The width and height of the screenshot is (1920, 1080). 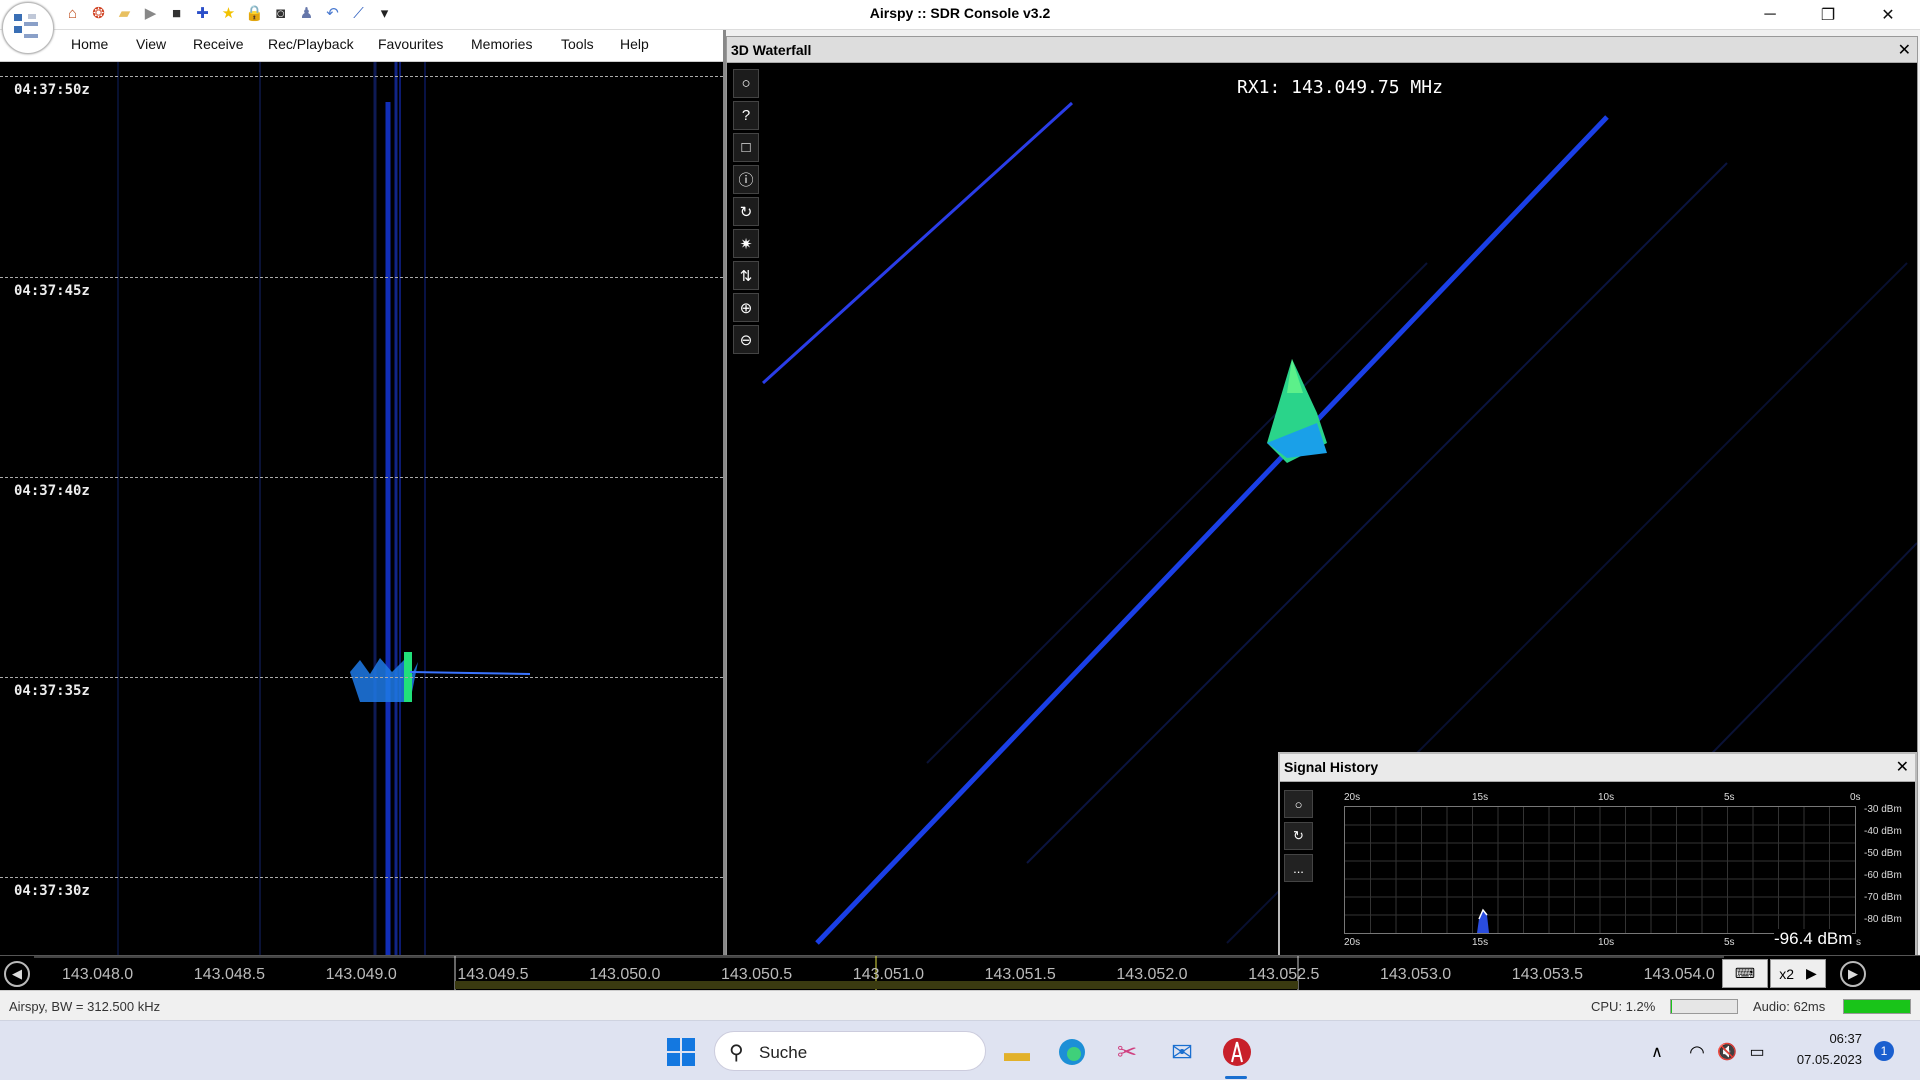 I want to click on window-title: Airspy :: SDR Console v3.2, so click(x=960, y=13).